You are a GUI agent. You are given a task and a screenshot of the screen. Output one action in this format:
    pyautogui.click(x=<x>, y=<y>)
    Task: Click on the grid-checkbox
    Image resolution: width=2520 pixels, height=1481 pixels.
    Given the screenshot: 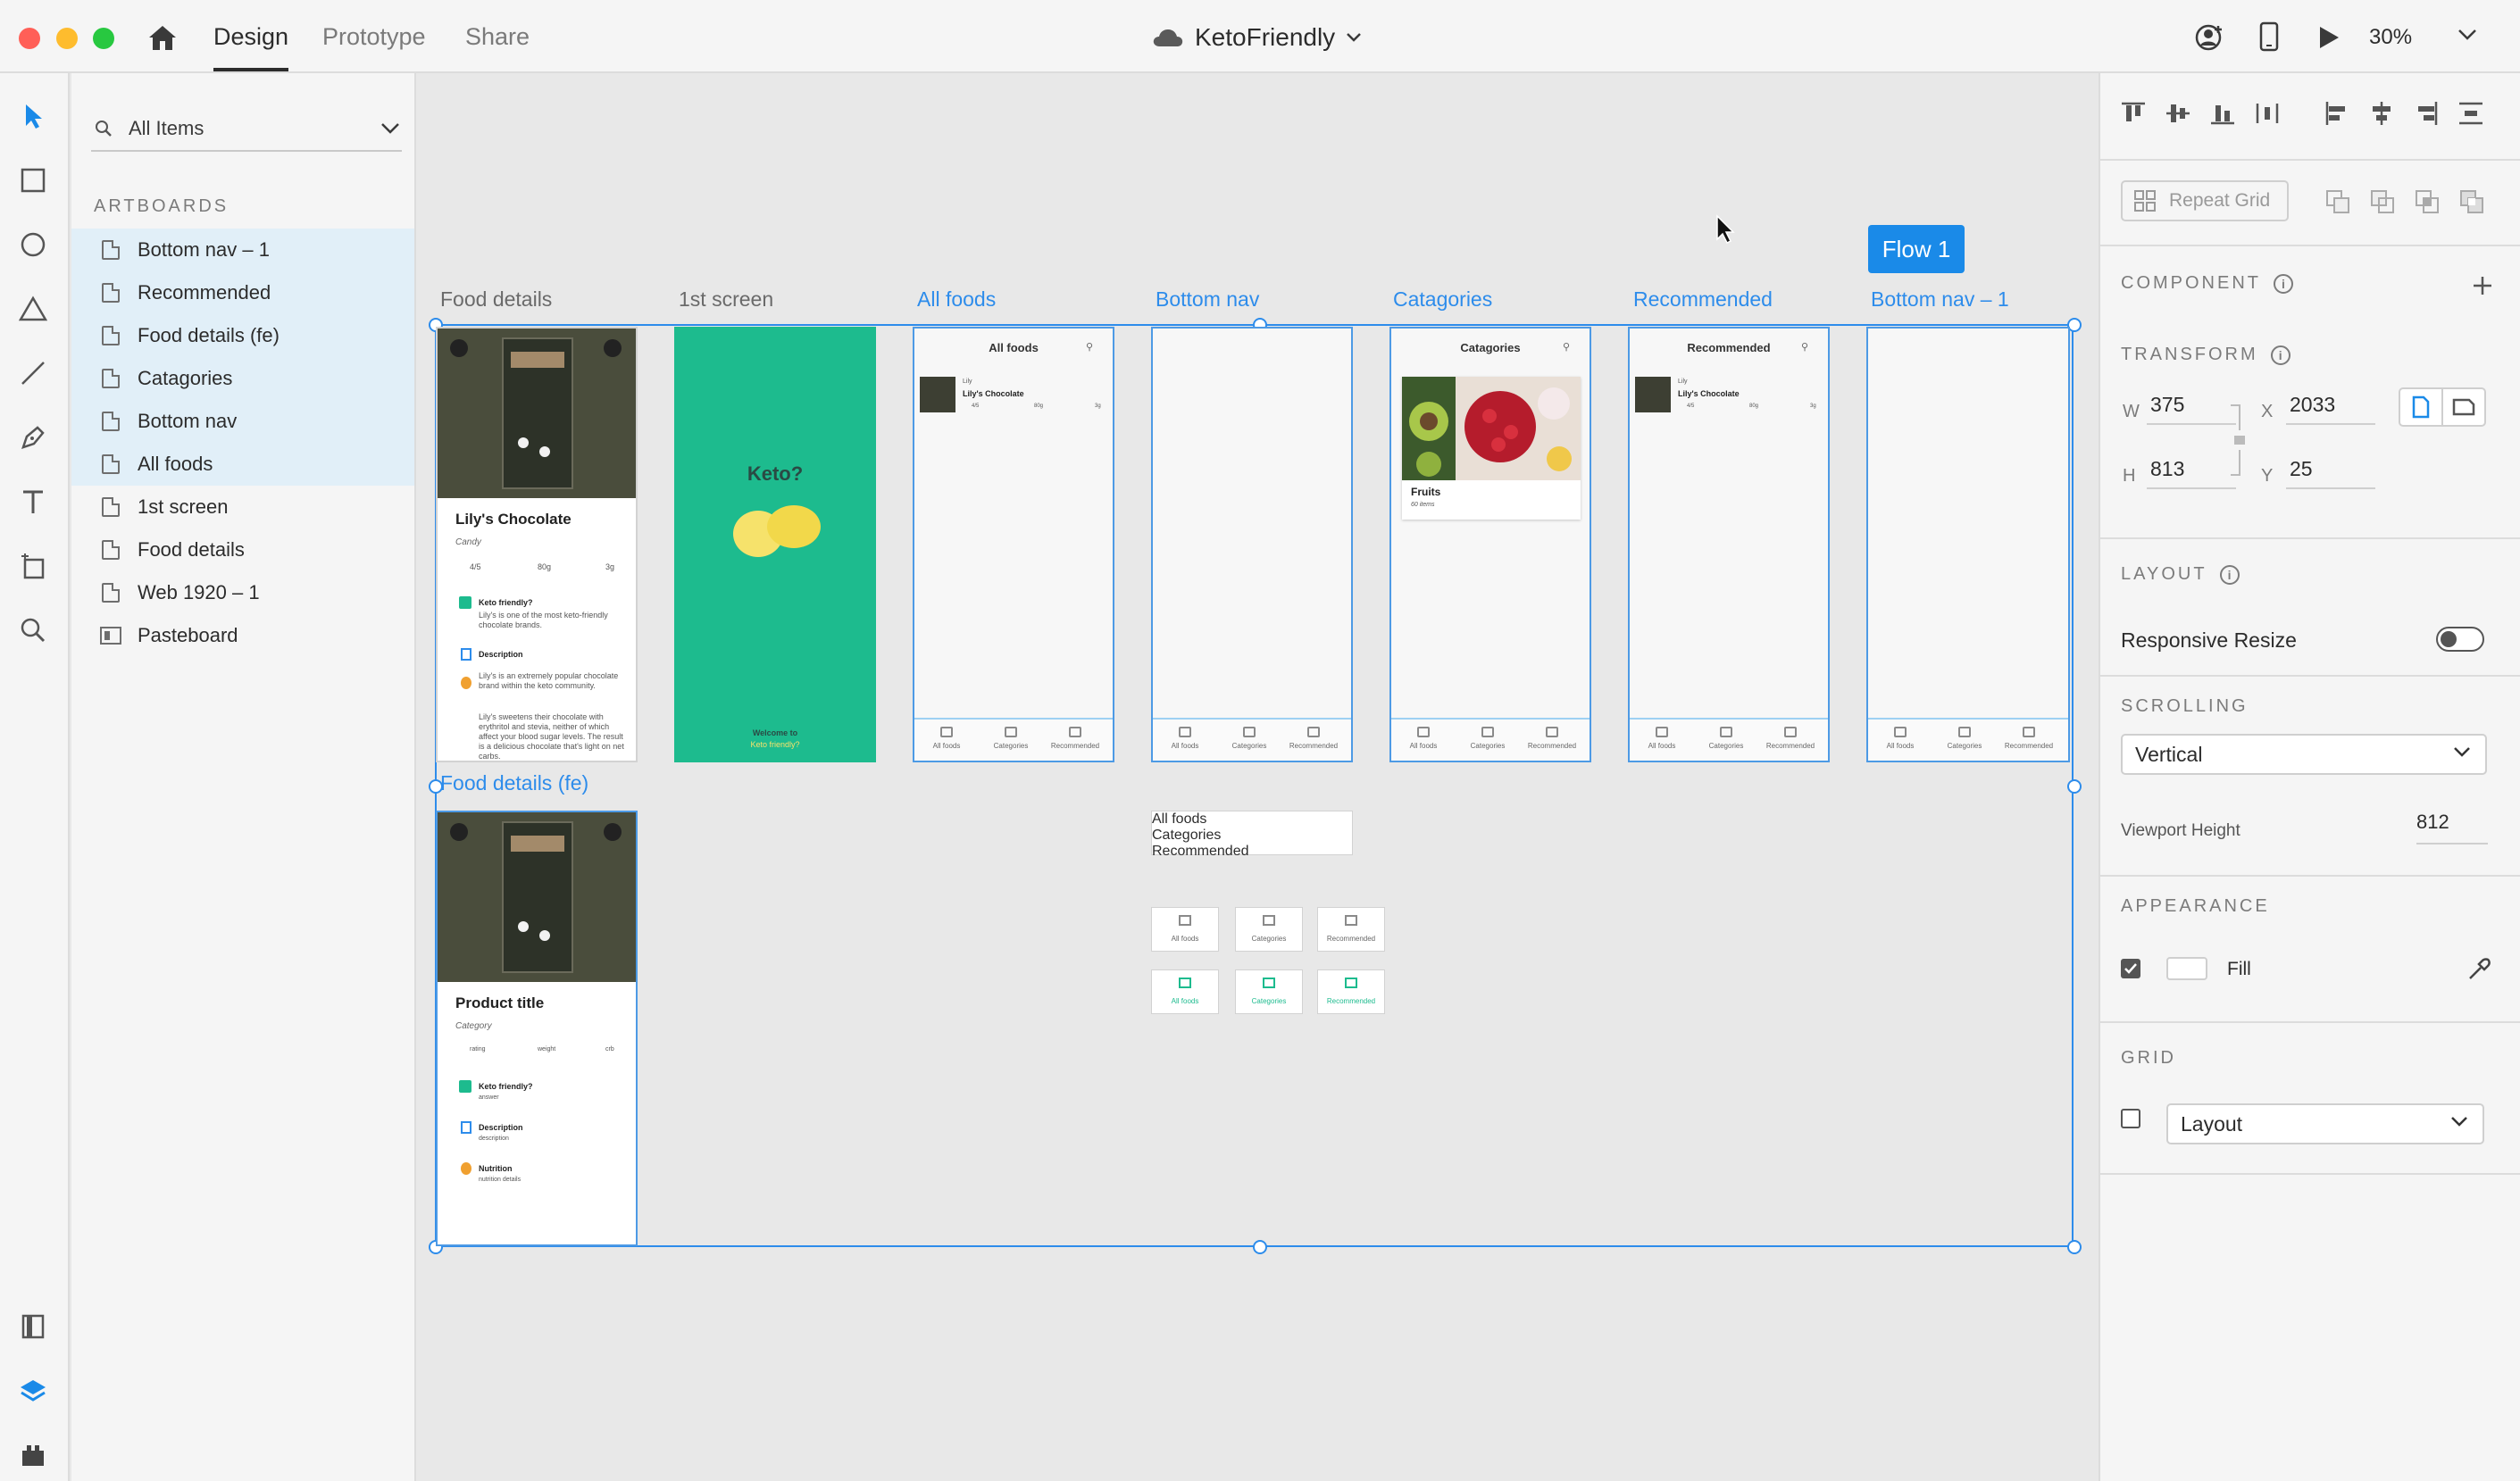 What is the action you would take?
    pyautogui.click(x=2130, y=1118)
    